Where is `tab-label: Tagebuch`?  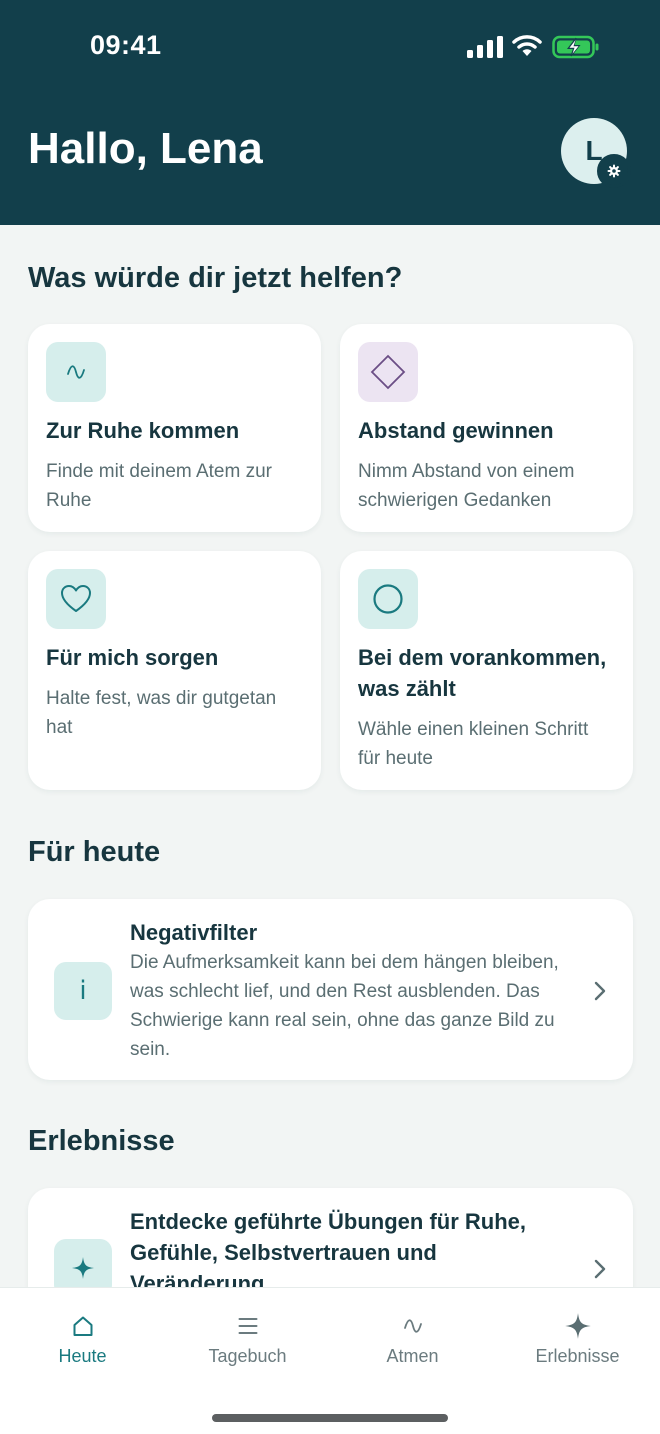
tab-label: Tagebuch is located at coordinates (247, 1356).